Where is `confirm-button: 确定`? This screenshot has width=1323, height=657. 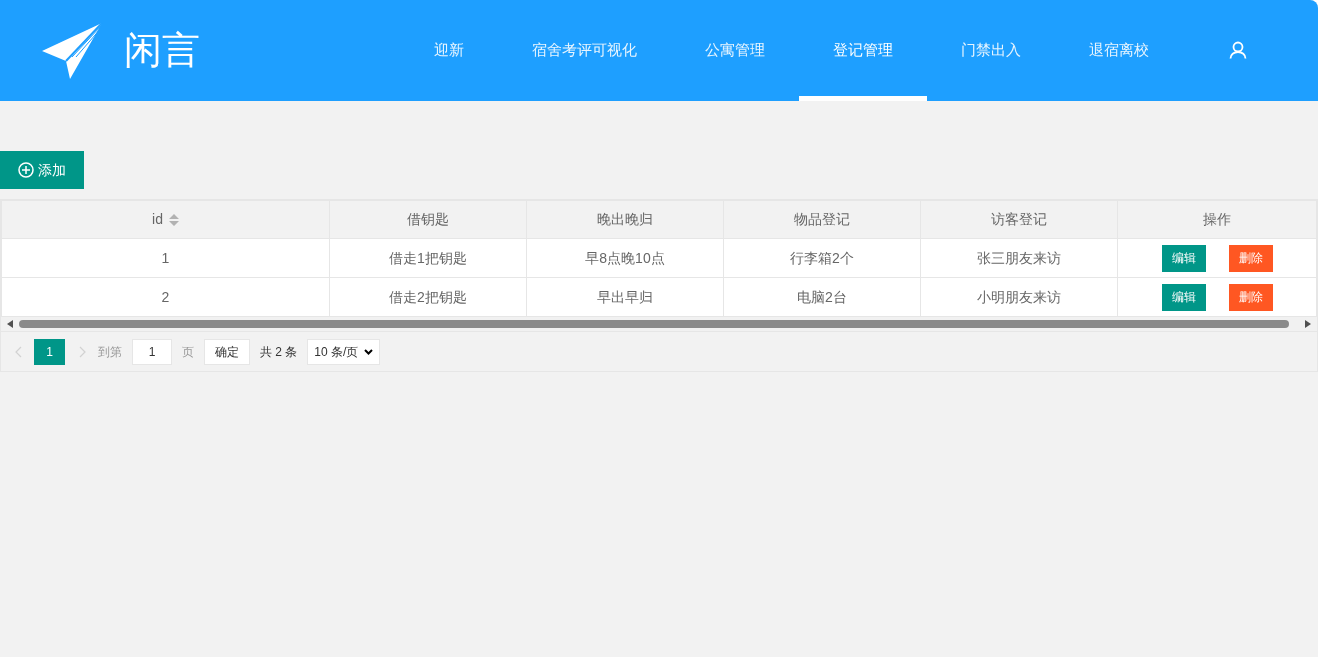
confirm-button: 确定 is located at coordinates (227, 351).